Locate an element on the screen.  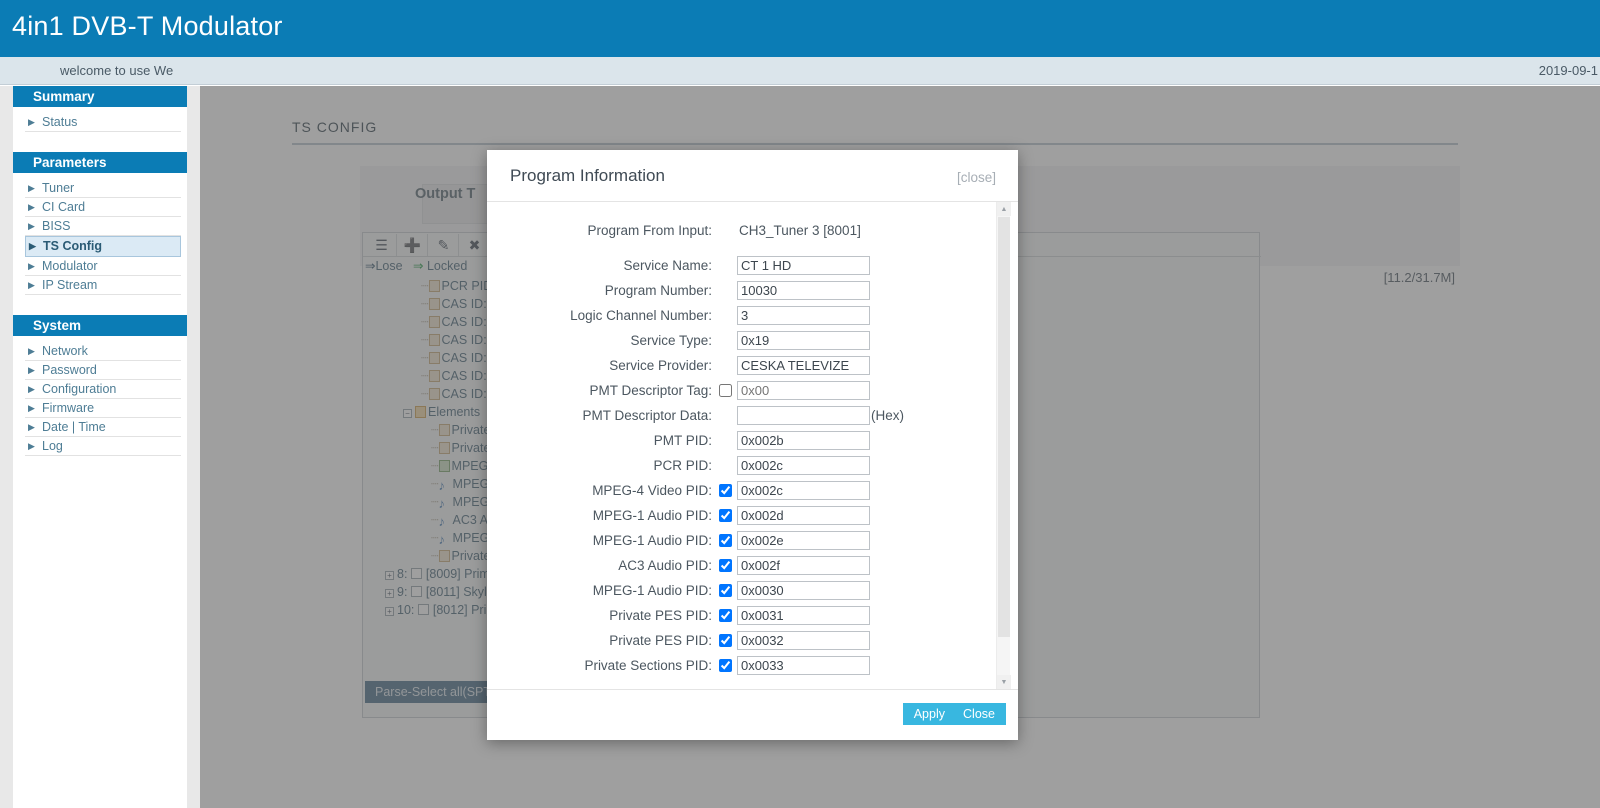
field-mpeg-4-video-pid: MPEG-4 Video PID: is located at coordinates (744, 490).